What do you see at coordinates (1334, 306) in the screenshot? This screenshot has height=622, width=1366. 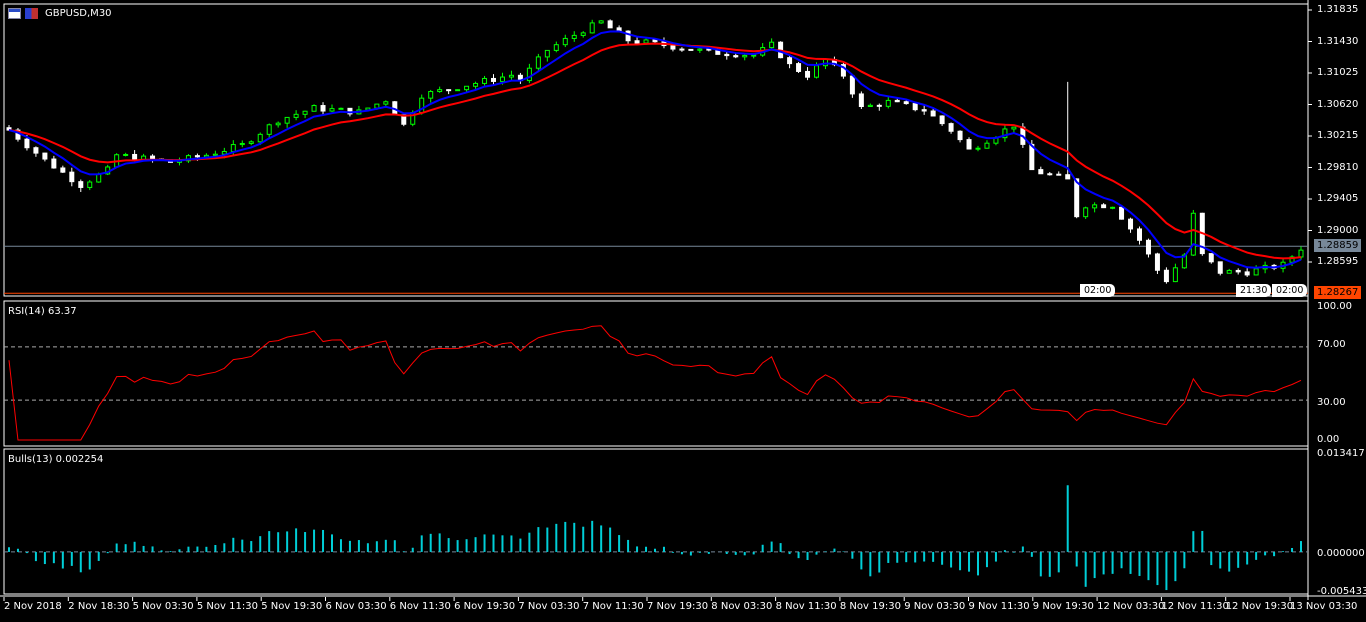 I see `rsi-axis-label: 100.00` at bounding box center [1334, 306].